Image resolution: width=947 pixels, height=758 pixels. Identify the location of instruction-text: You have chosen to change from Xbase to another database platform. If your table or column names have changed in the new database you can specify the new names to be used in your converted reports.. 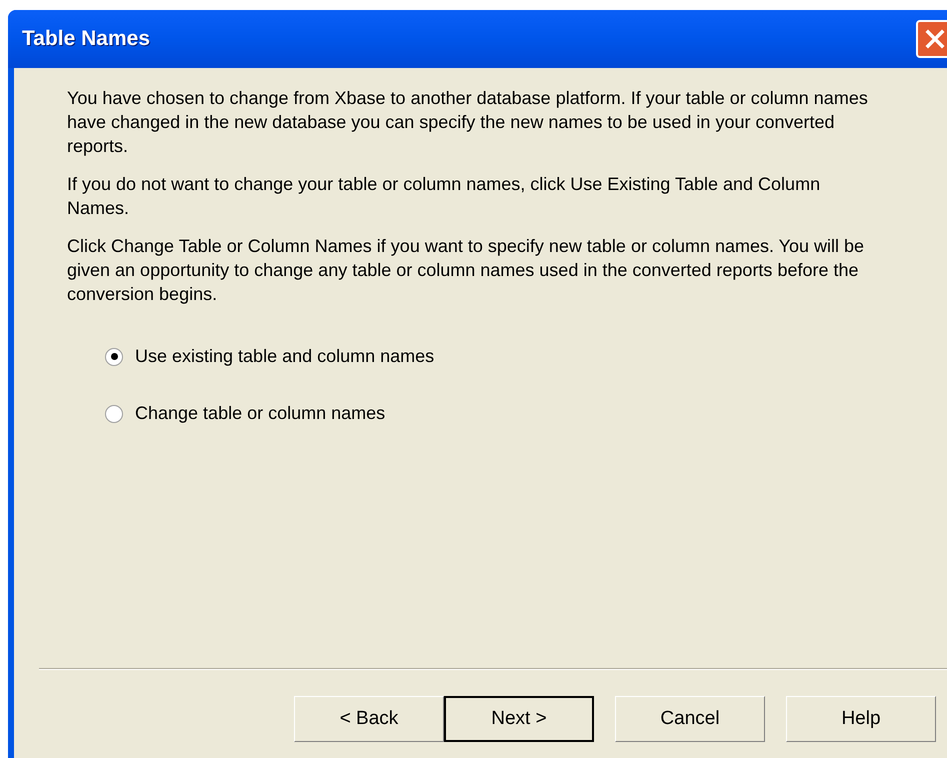
(468, 122).